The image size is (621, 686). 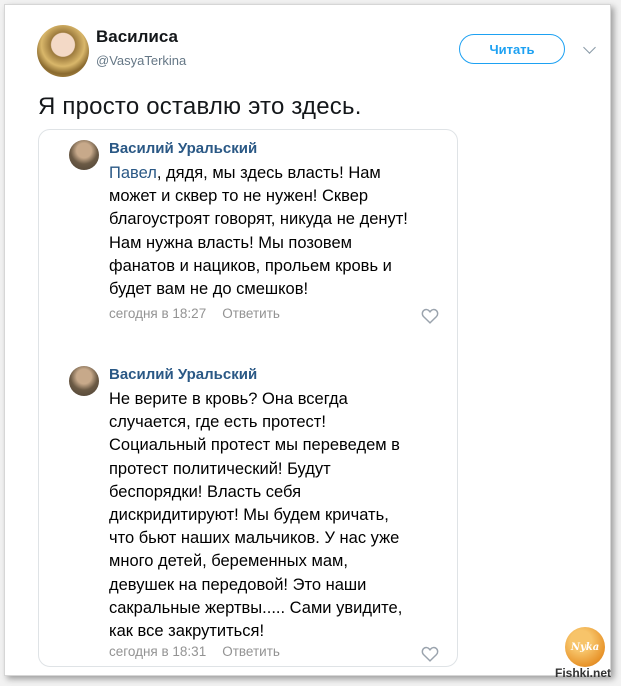 I want to click on author-name: Василиса, so click(x=137, y=37).